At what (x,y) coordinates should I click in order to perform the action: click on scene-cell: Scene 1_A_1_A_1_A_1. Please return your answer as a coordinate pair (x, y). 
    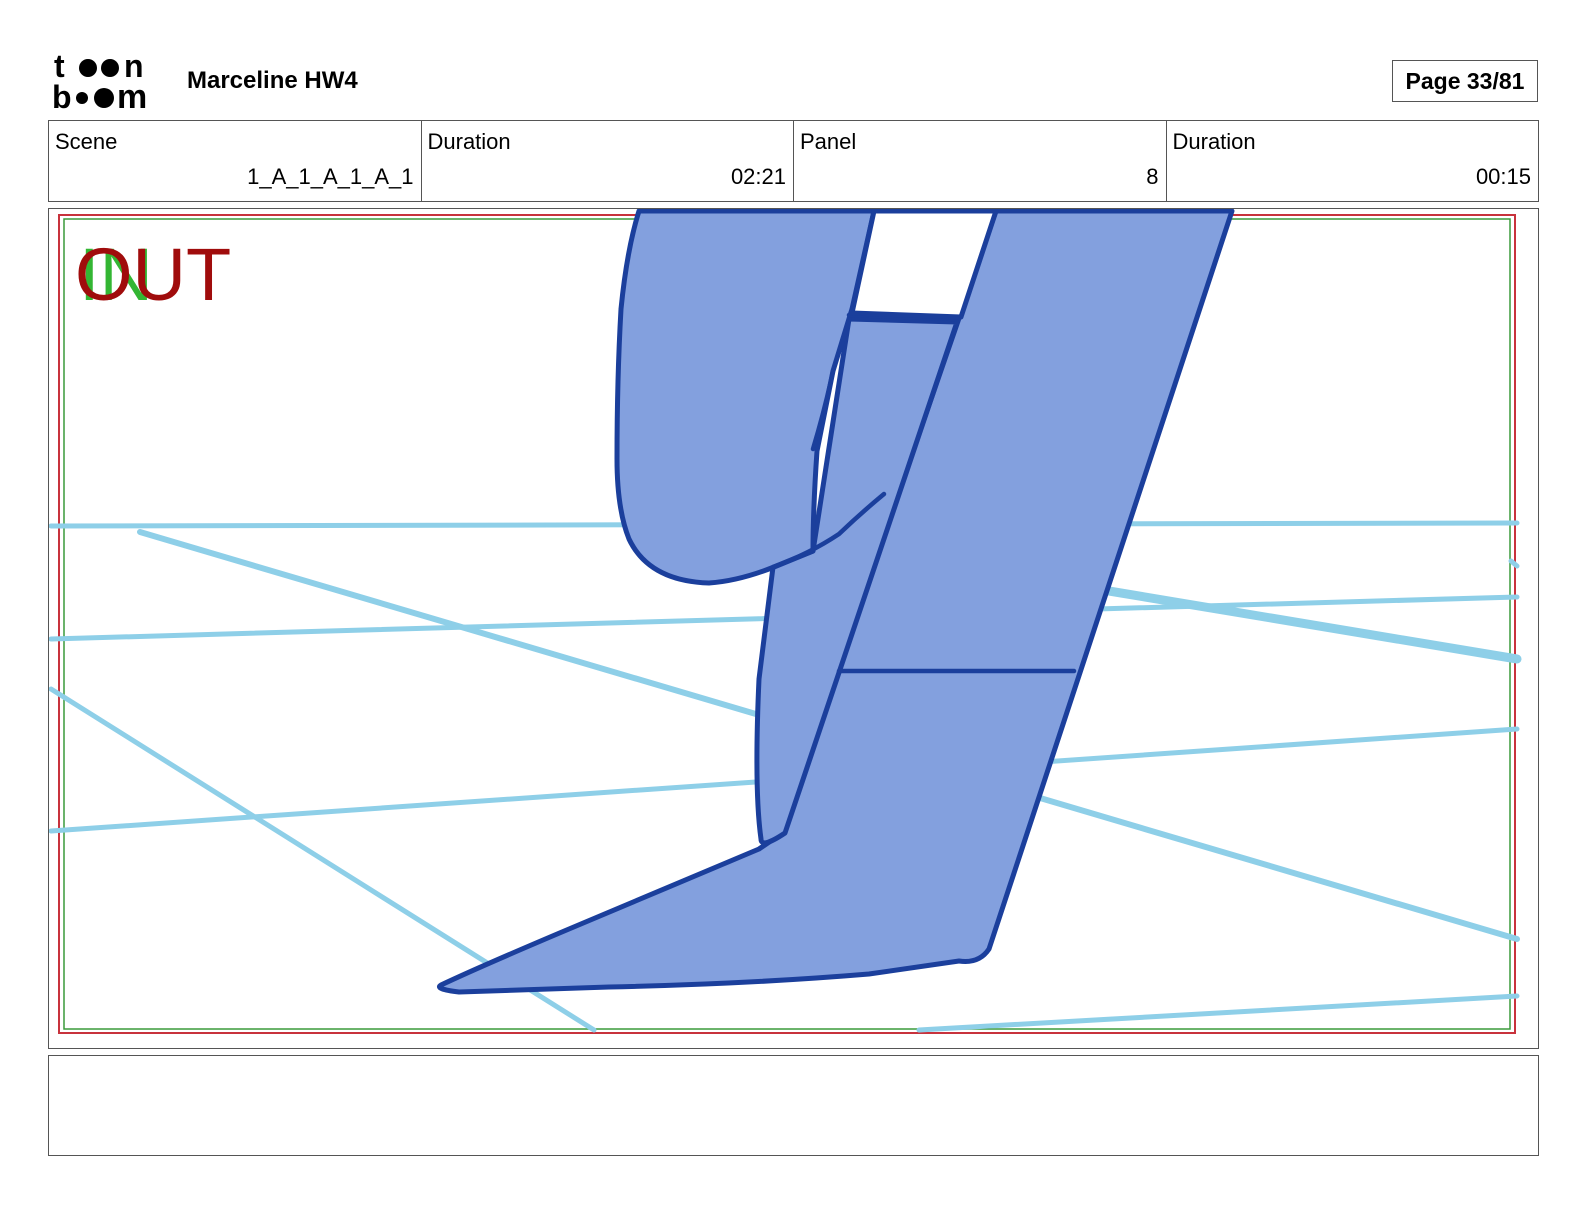
    Looking at the image, I should click on (235, 161).